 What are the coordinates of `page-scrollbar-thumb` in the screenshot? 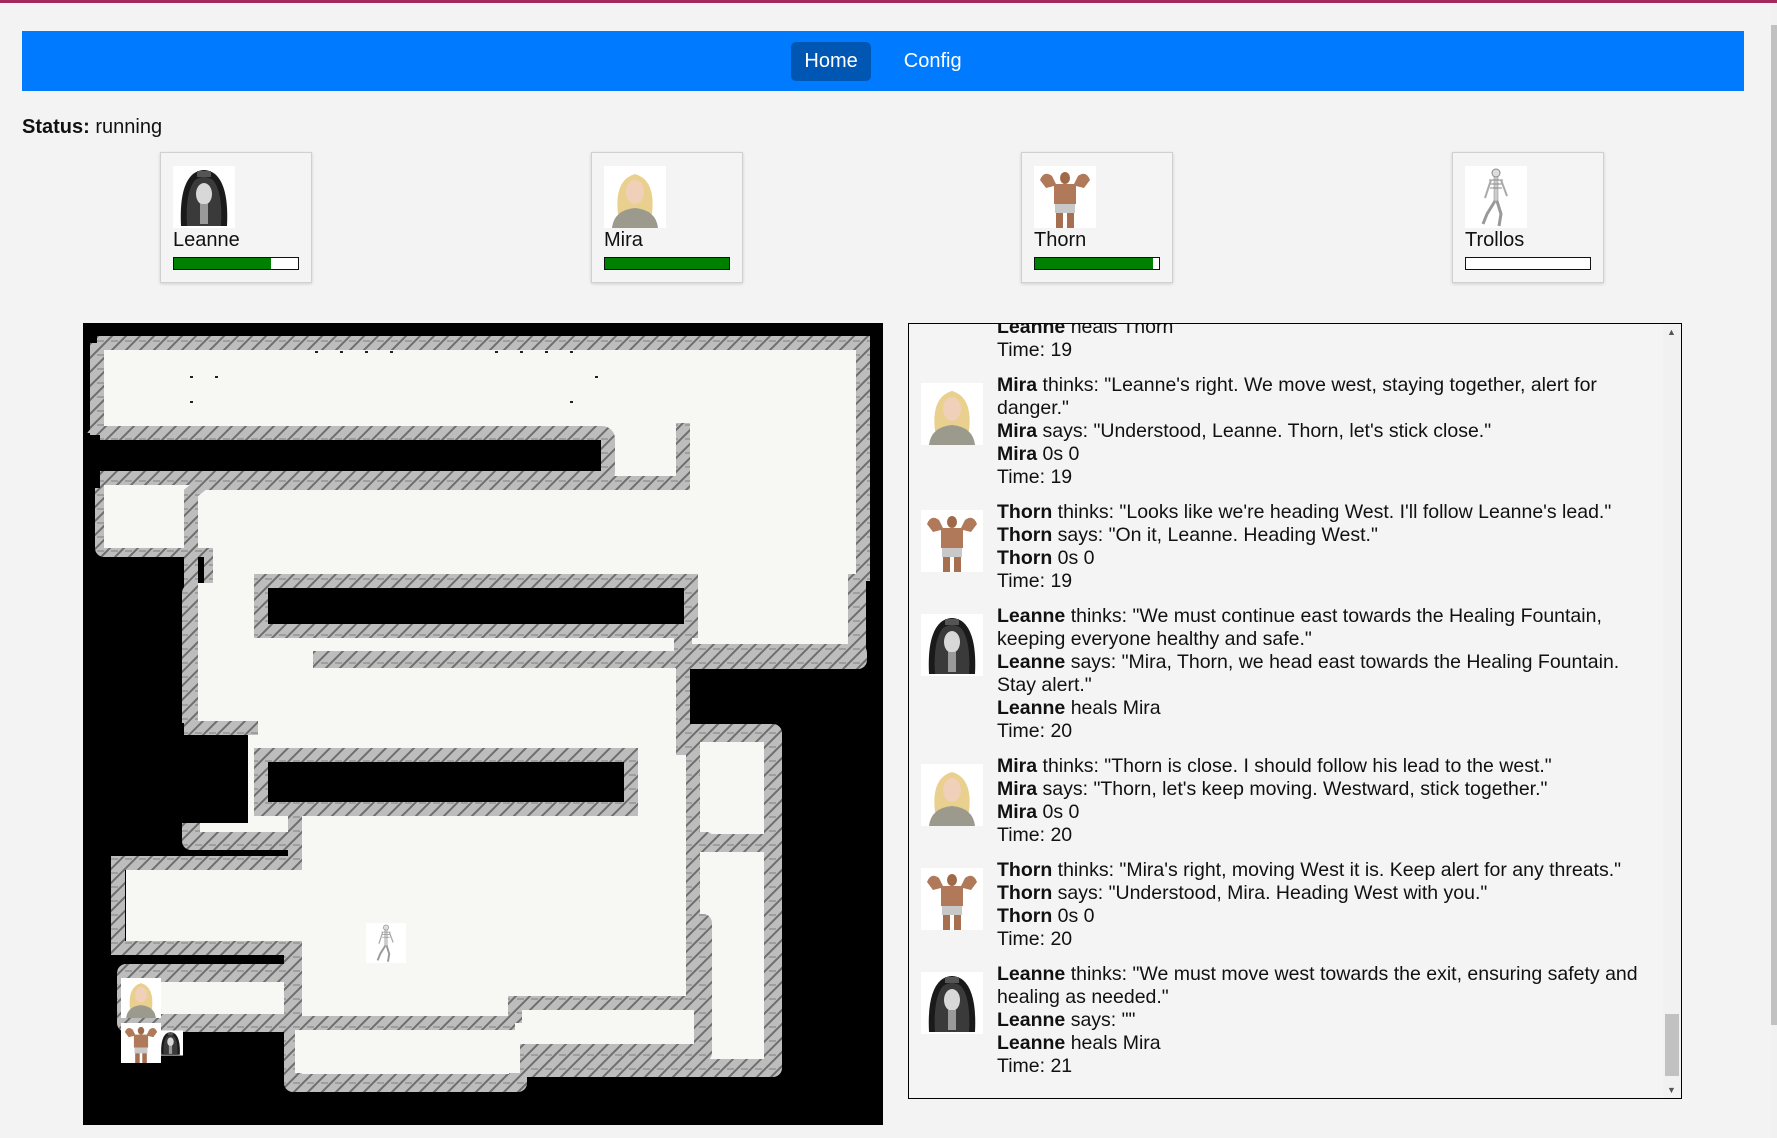 It's located at (1774, 525).